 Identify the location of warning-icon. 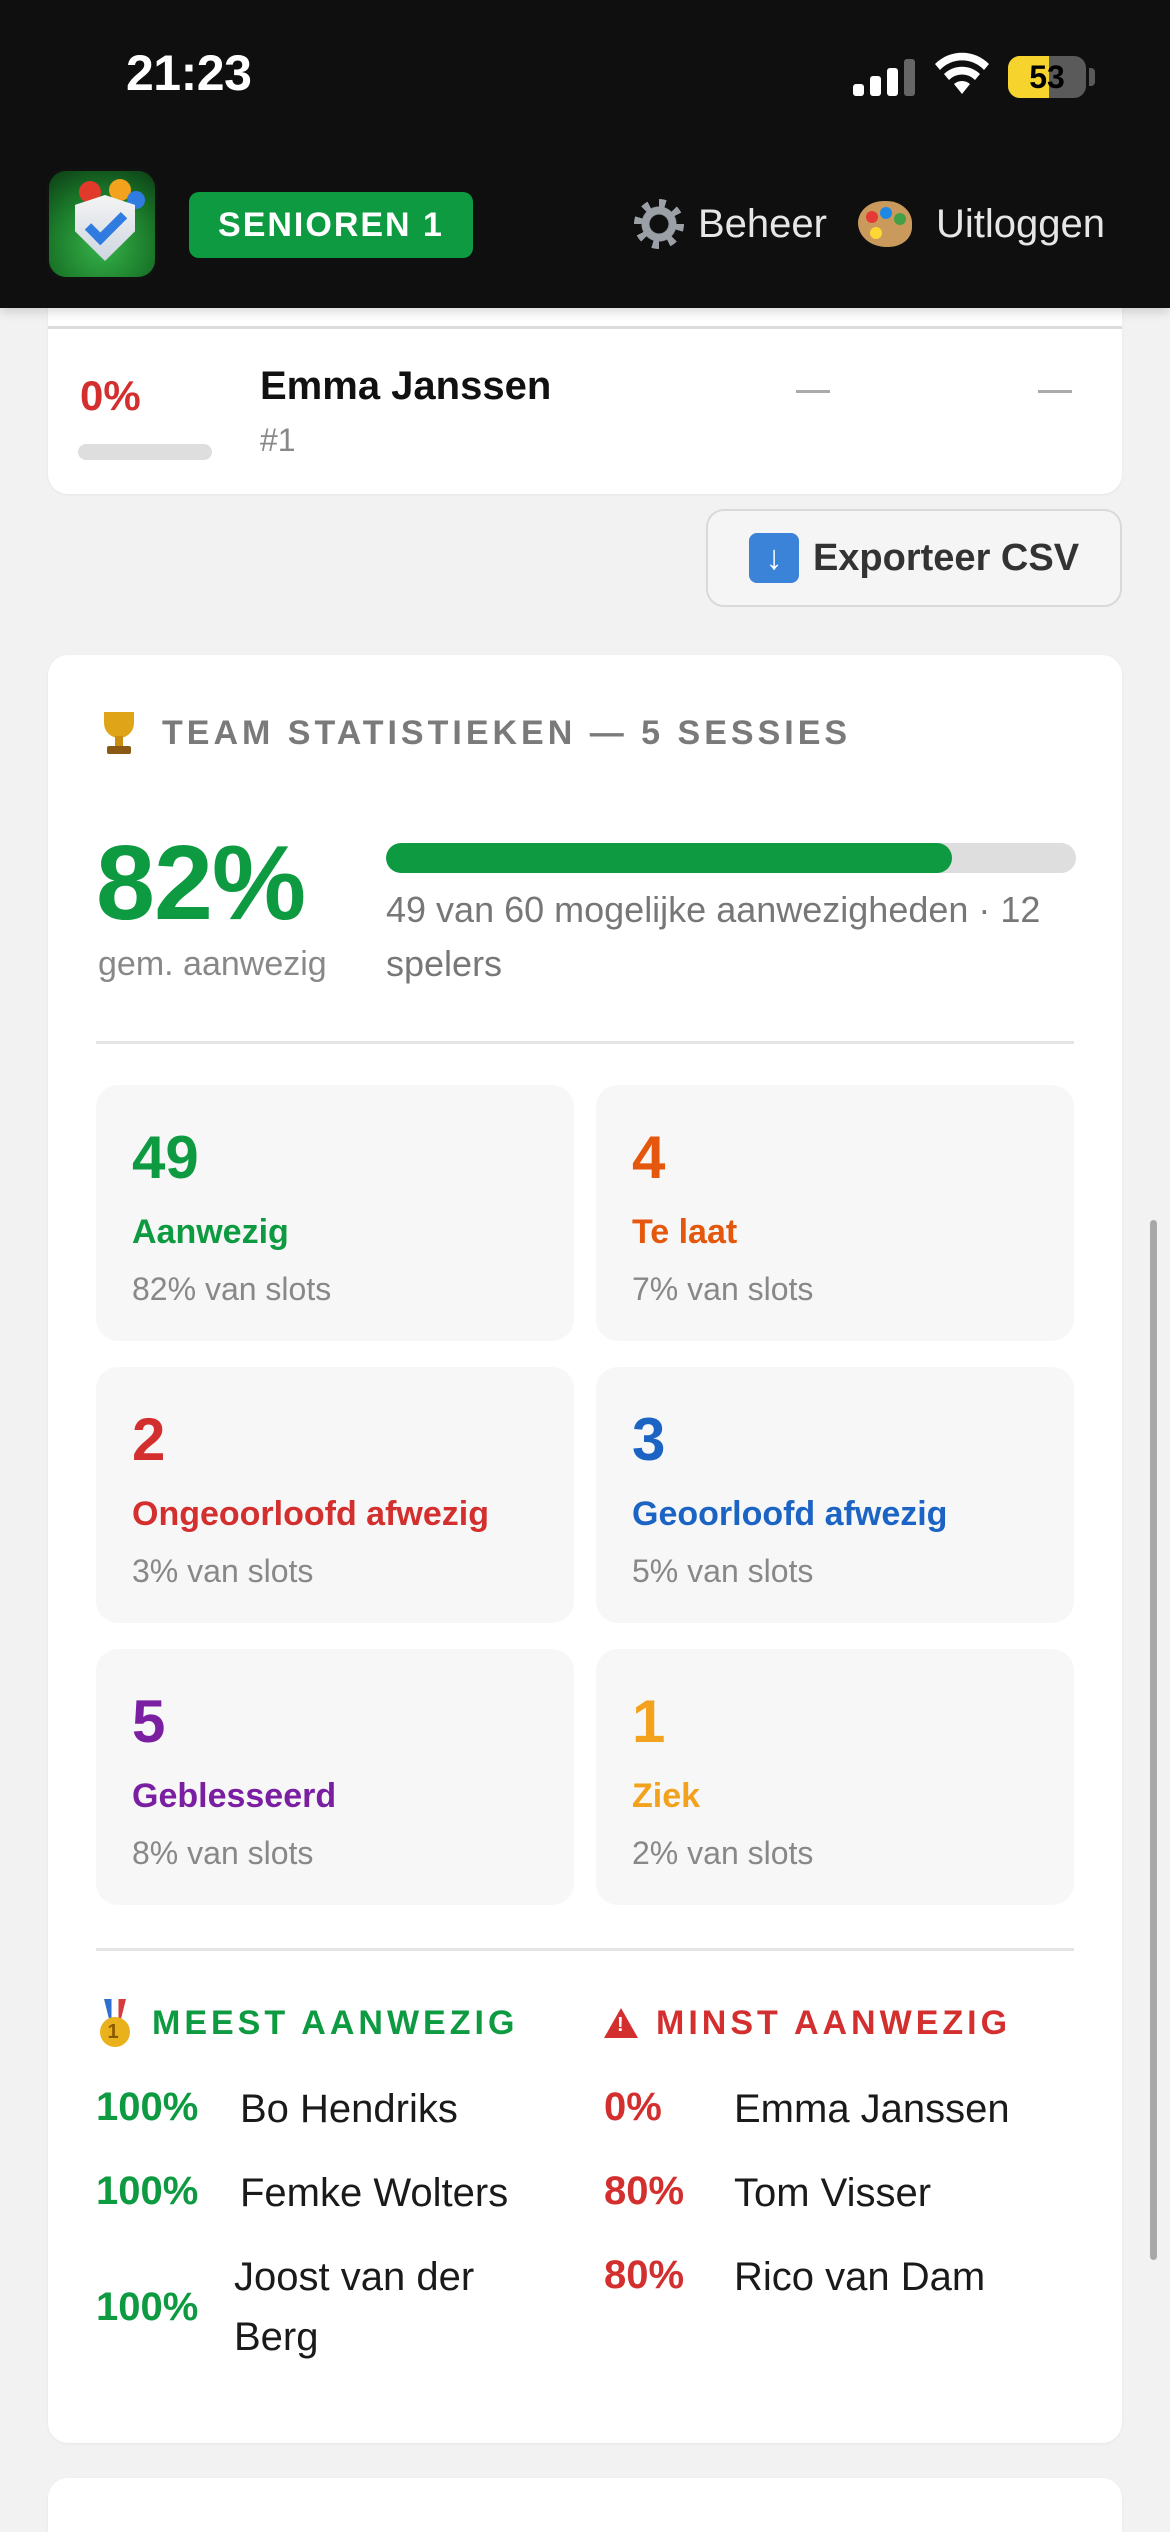
(621, 2023).